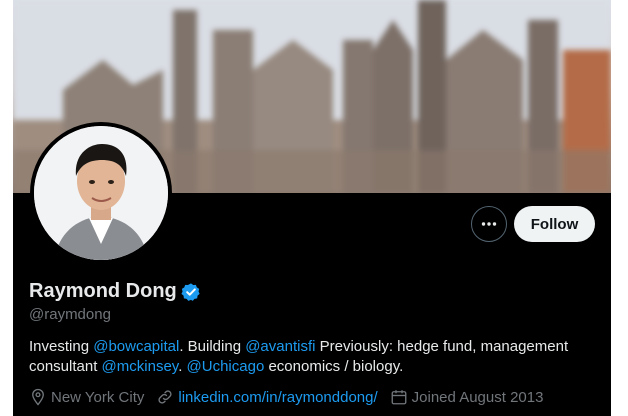 Image resolution: width=628 pixels, height=416 pixels. Describe the element at coordinates (399, 397) in the screenshot. I see `calendar-icon` at that location.